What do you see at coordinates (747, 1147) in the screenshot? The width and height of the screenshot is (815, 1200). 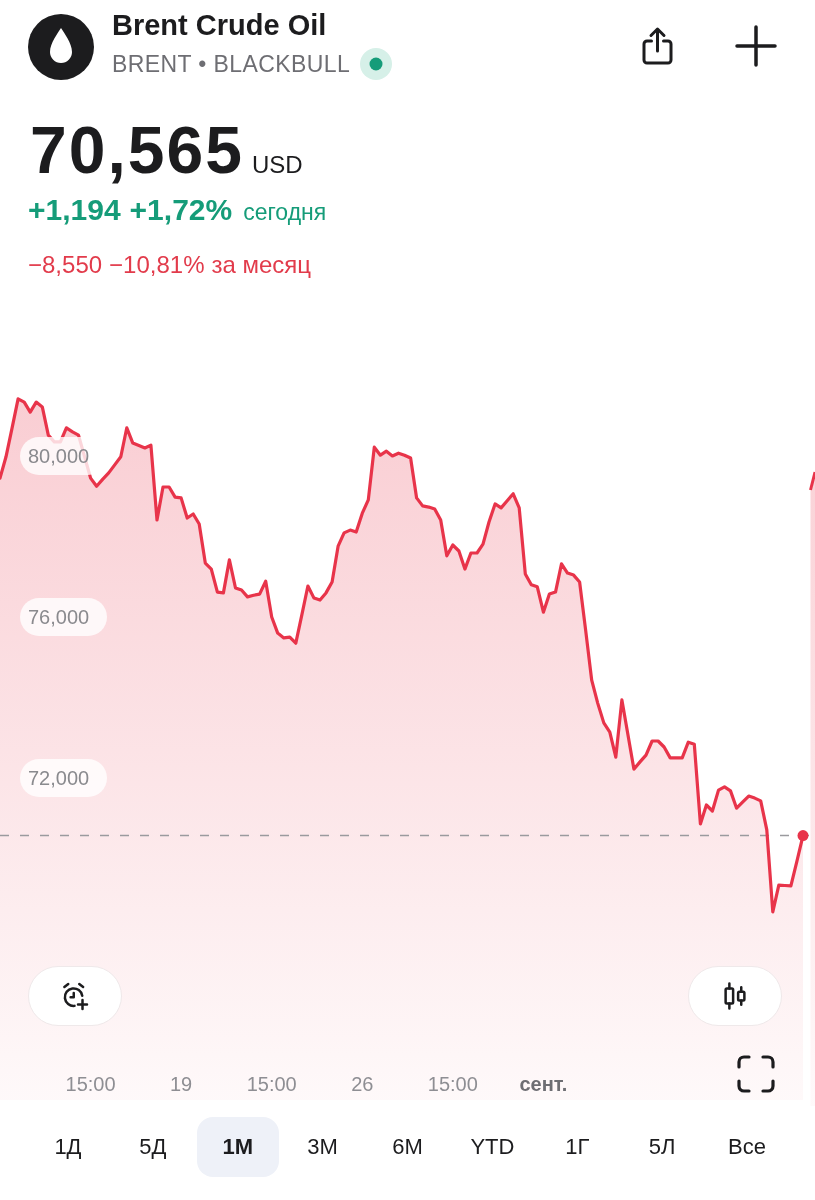 I see `range-tab: Все` at bounding box center [747, 1147].